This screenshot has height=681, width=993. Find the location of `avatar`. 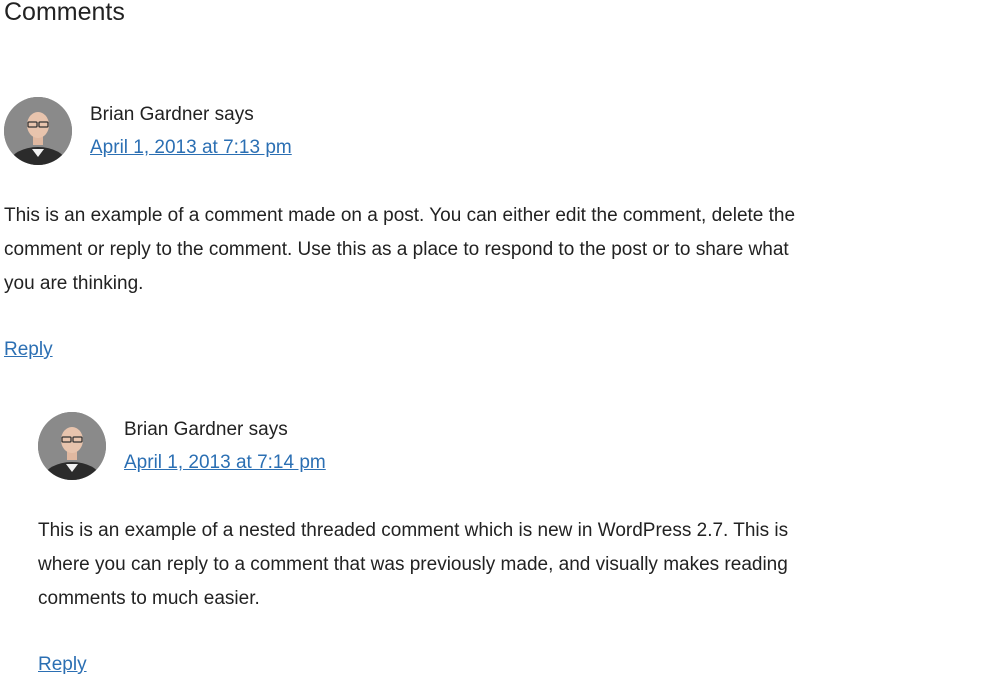

avatar is located at coordinates (72, 446).